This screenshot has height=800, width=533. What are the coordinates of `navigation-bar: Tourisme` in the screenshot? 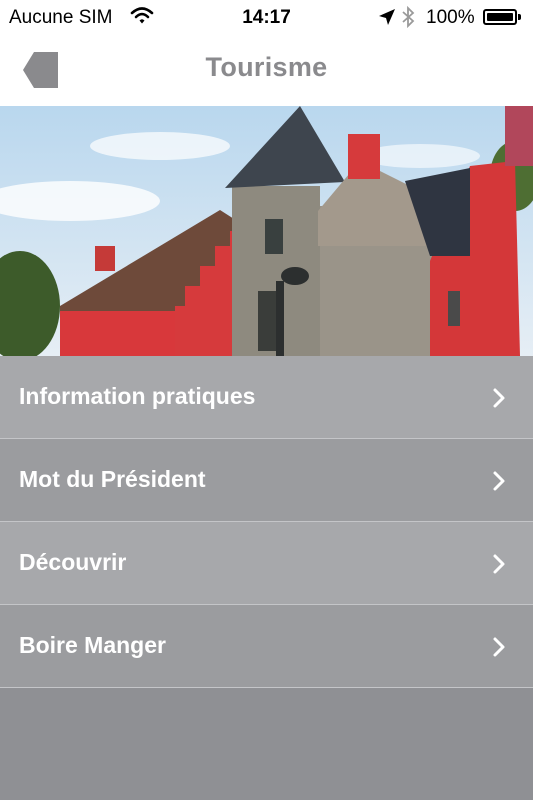 It's located at (266, 71).